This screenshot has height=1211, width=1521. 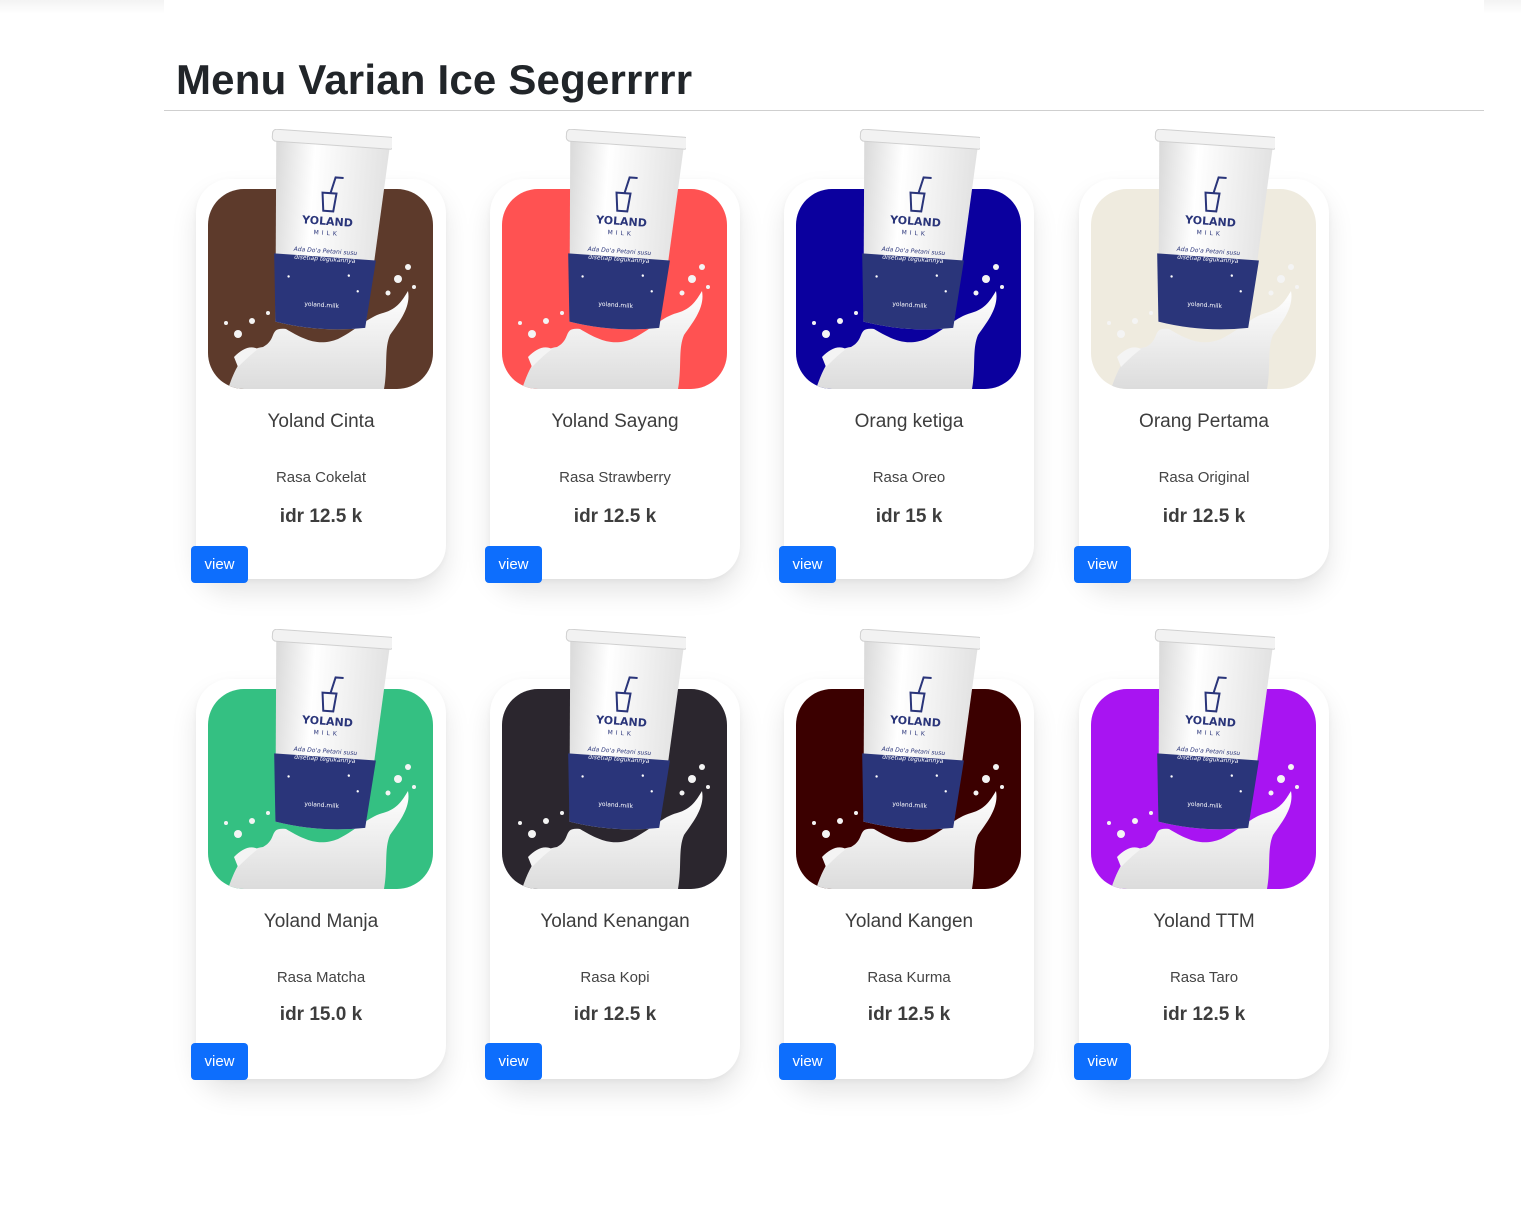 I want to click on product-flavor: Rasa Kurma, so click(x=909, y=977).